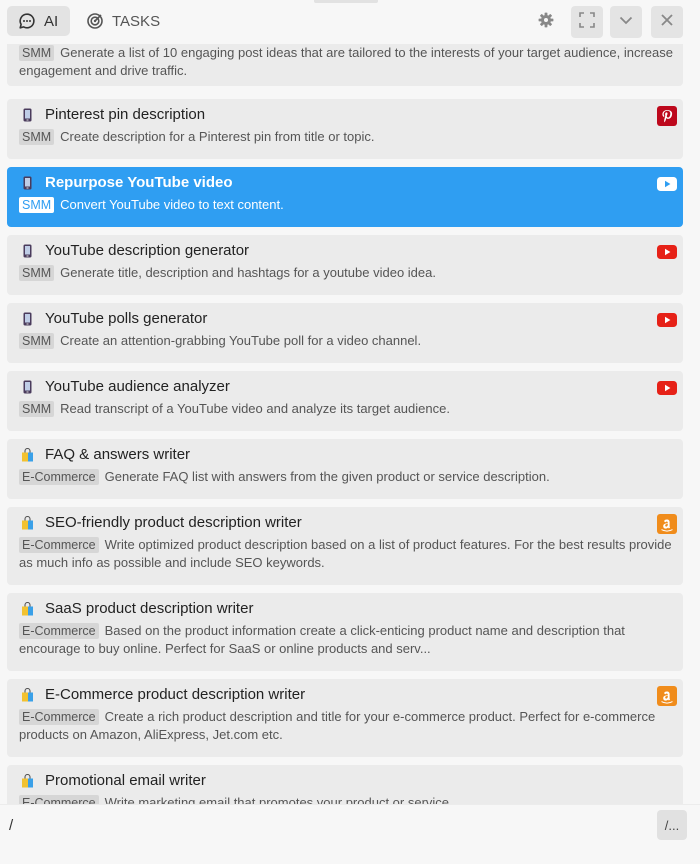 Image resolution: width=700 pixels, height=864 pixels. I want to click on expand-icon, so click(587, 22).